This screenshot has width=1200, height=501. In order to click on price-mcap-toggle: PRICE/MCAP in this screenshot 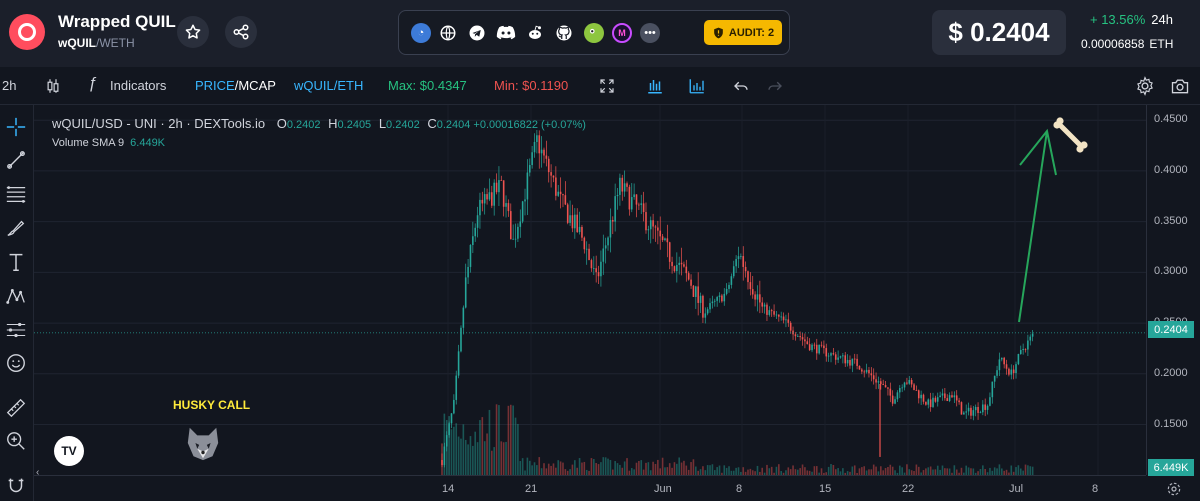, I will do `click(235, 85)`.